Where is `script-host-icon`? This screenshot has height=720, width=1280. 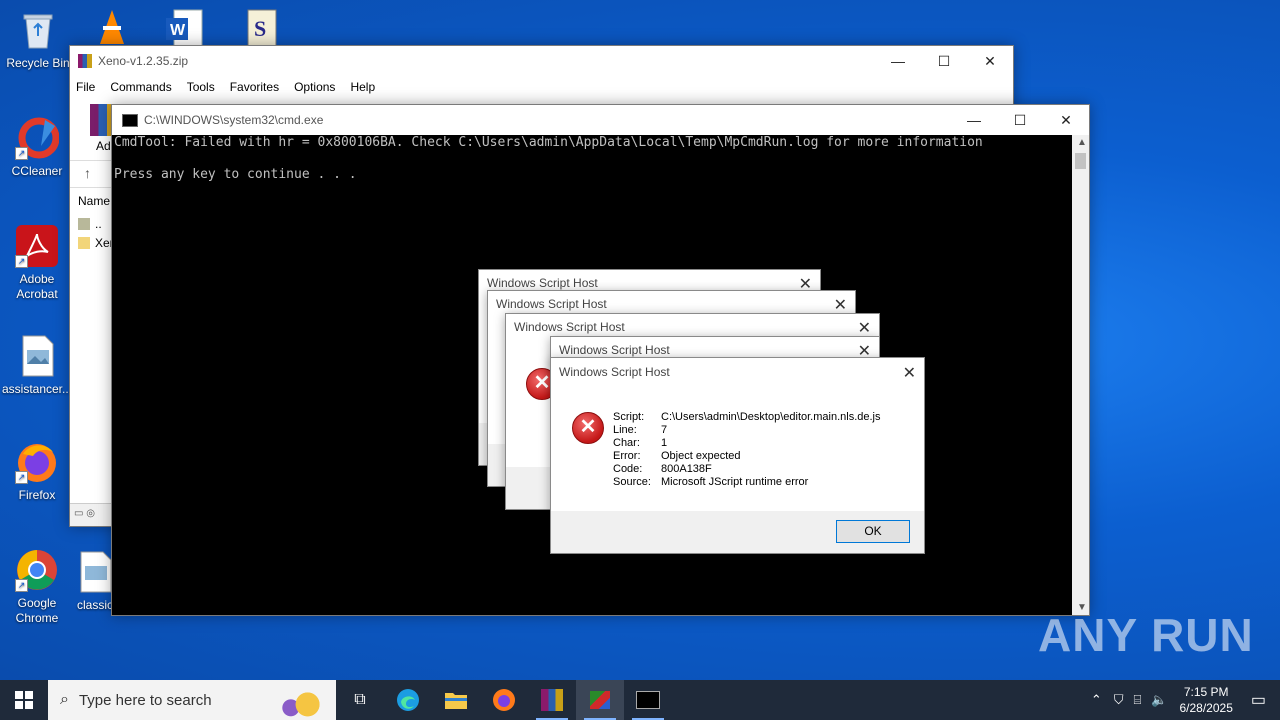 script-host-icon is located at coordinates (600, 700).